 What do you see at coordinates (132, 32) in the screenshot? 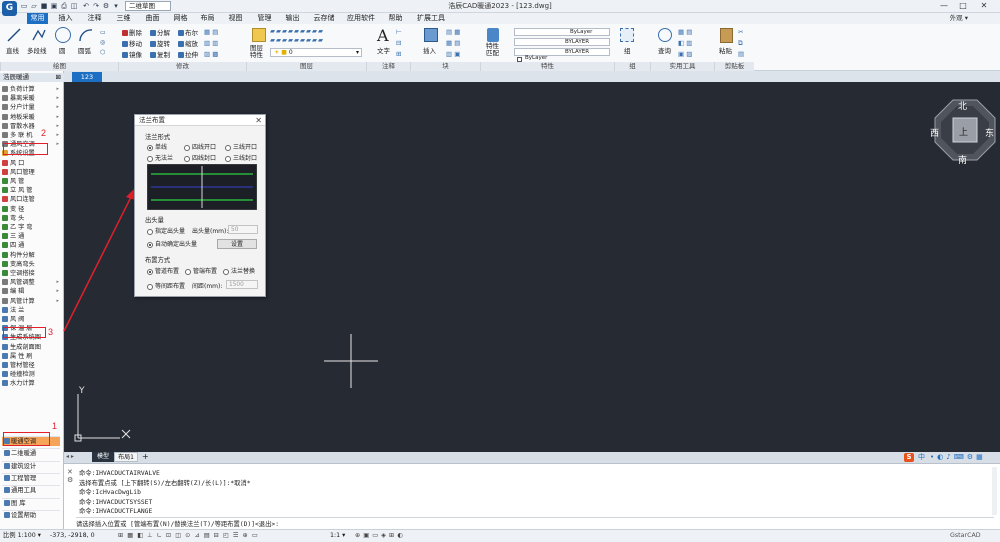
I see `erase-tool: 删除` at bounding box center [132, 32].